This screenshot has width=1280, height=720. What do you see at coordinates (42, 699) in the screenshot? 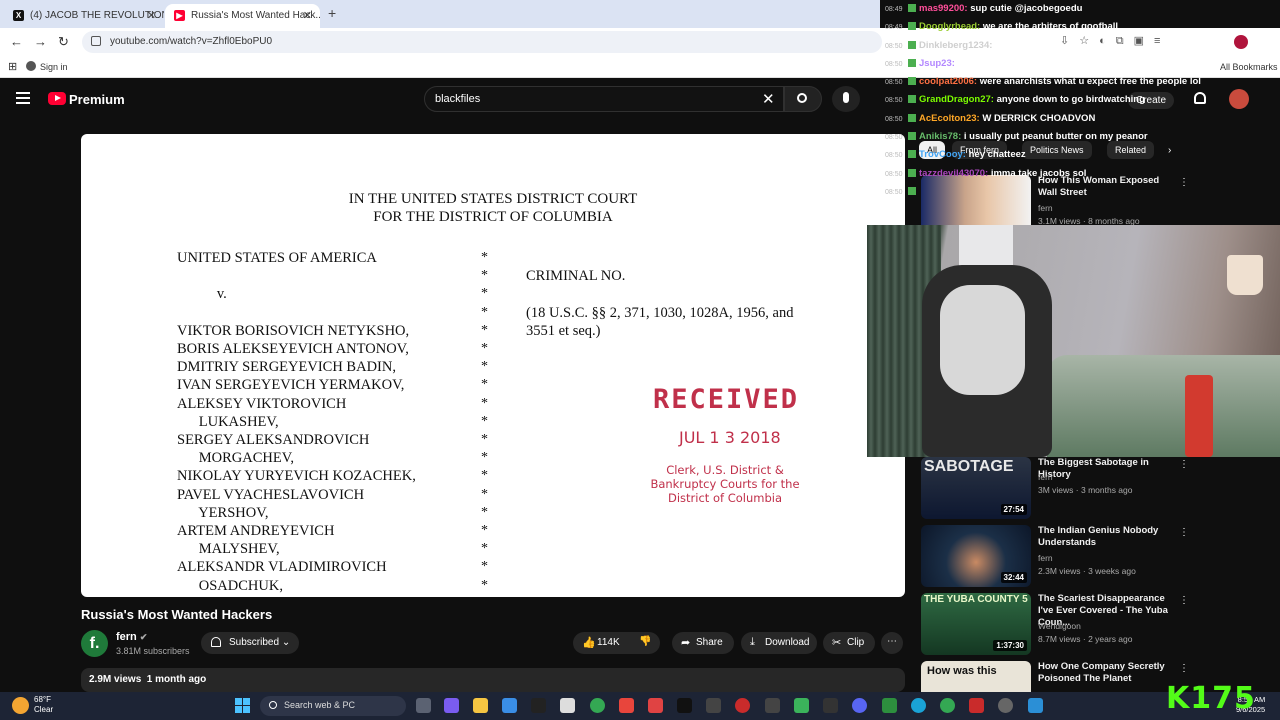
I see `weather-temp: 68°F` at bounding box center [42, 699].